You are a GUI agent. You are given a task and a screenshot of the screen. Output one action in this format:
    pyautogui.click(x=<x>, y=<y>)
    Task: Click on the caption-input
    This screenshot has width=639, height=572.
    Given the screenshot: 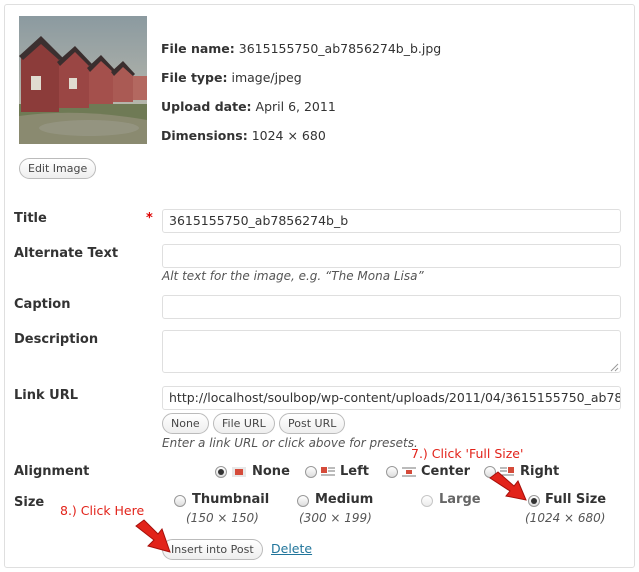 What is the action you would take?
    pyautogui.click(x=391, y=307)
    